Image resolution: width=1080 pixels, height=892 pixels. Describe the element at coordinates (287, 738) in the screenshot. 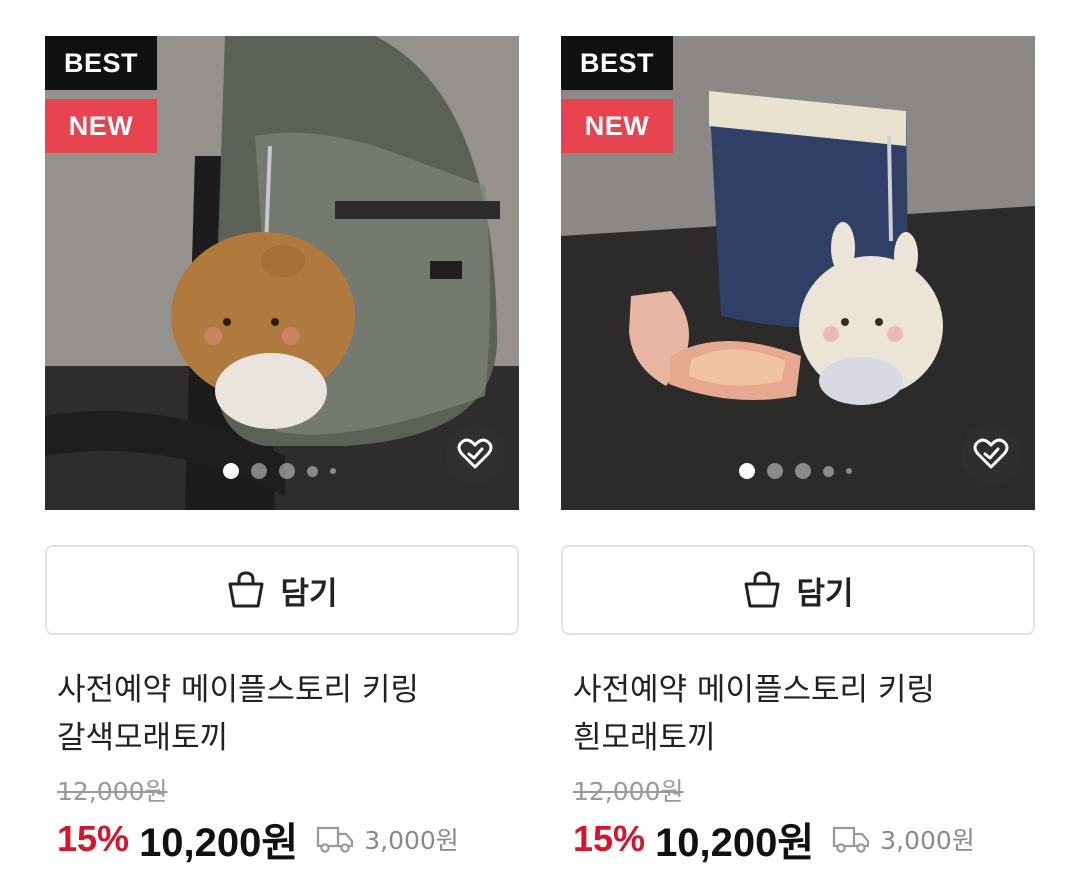

I see `product-title-line2: 갈색모래토끼` at that location.